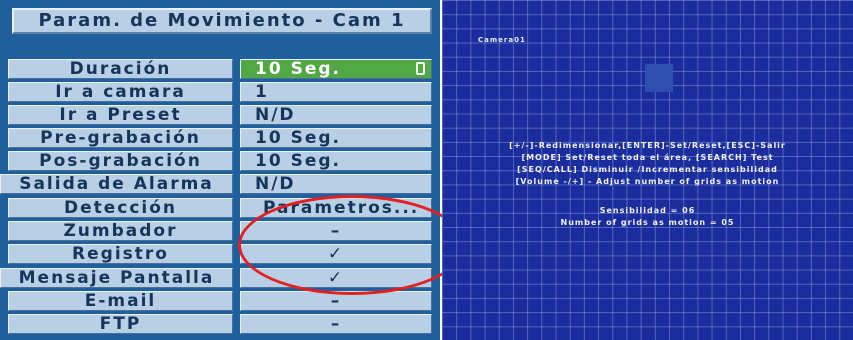  What do you see at coordinates (120, 138) in the screenshot?
I see `row-label: Pre-grabación` at bounding box center [120, 138].